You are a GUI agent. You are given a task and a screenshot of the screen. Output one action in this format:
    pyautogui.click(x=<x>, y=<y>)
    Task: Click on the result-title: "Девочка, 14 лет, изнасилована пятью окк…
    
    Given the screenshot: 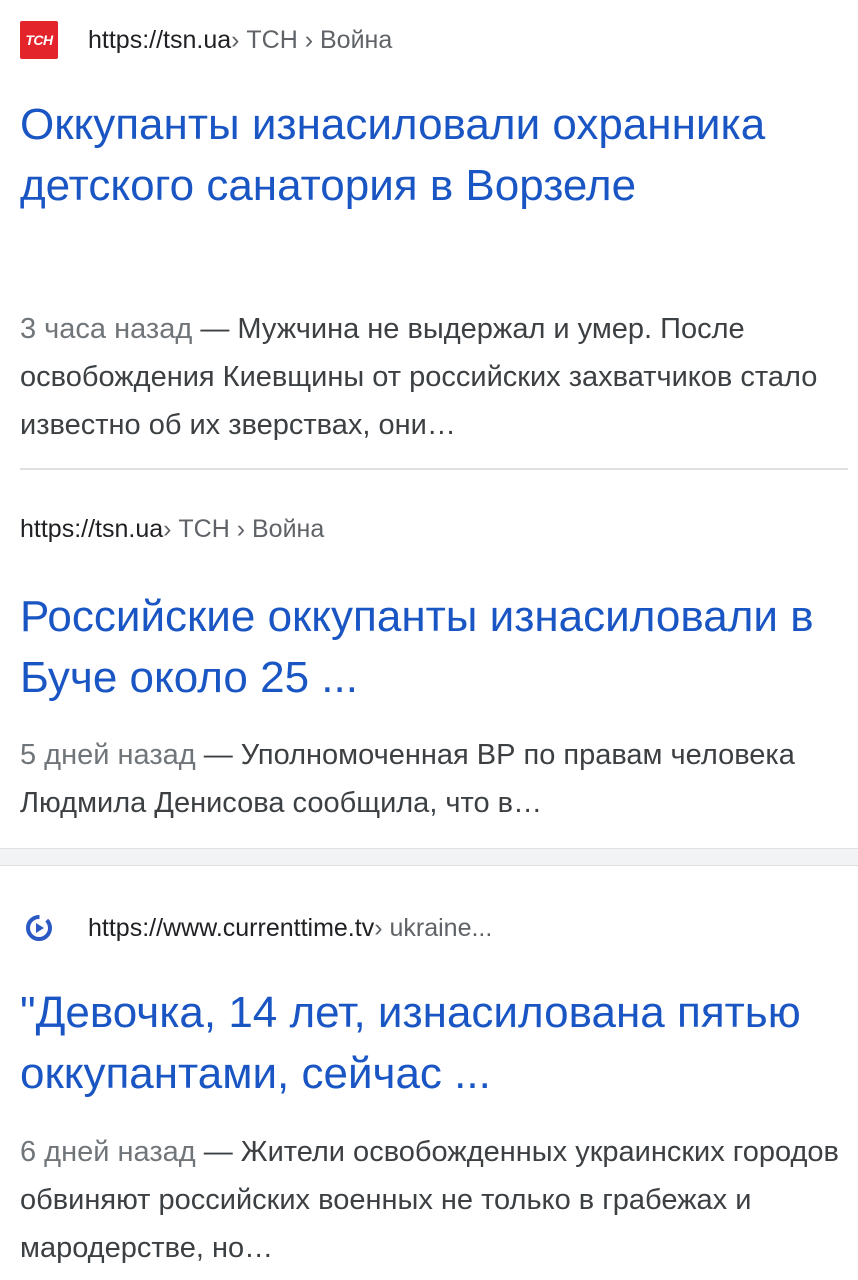 What is the action you would take?
    pyautogui.click(x=429, y=1043)
    